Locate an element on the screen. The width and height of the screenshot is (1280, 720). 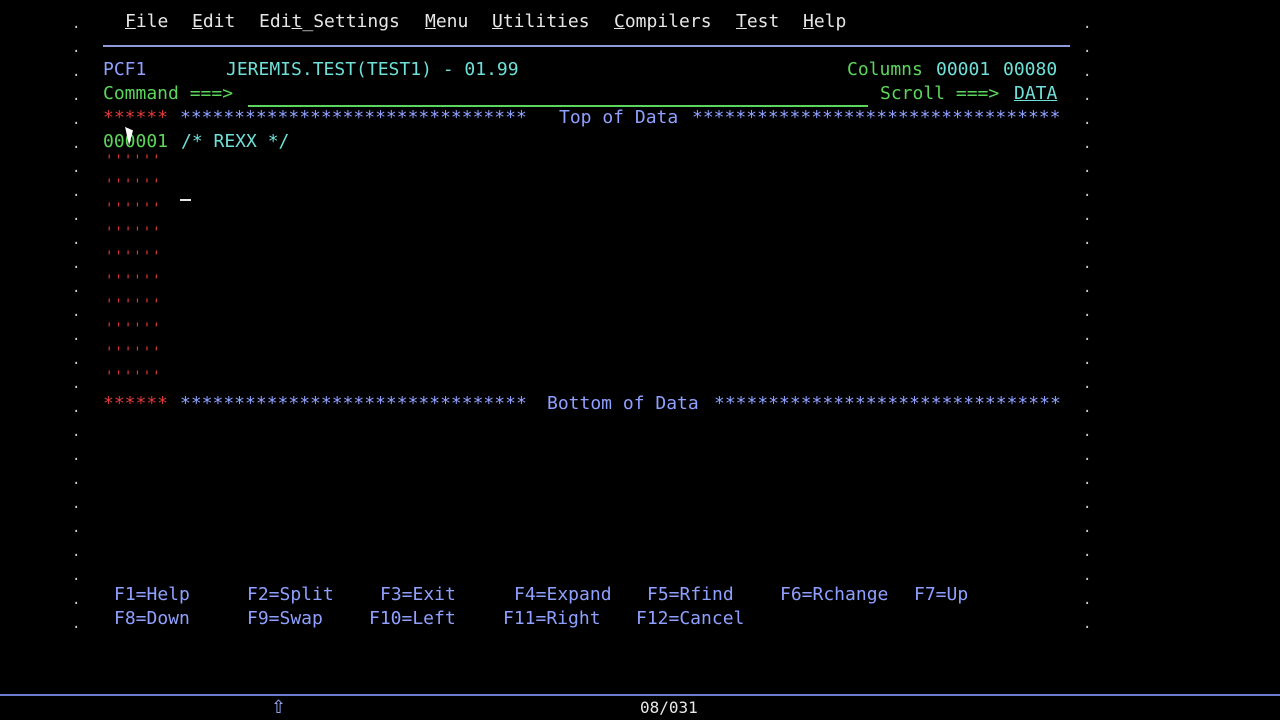
menu-file: File is located at coordinates (146, 21).